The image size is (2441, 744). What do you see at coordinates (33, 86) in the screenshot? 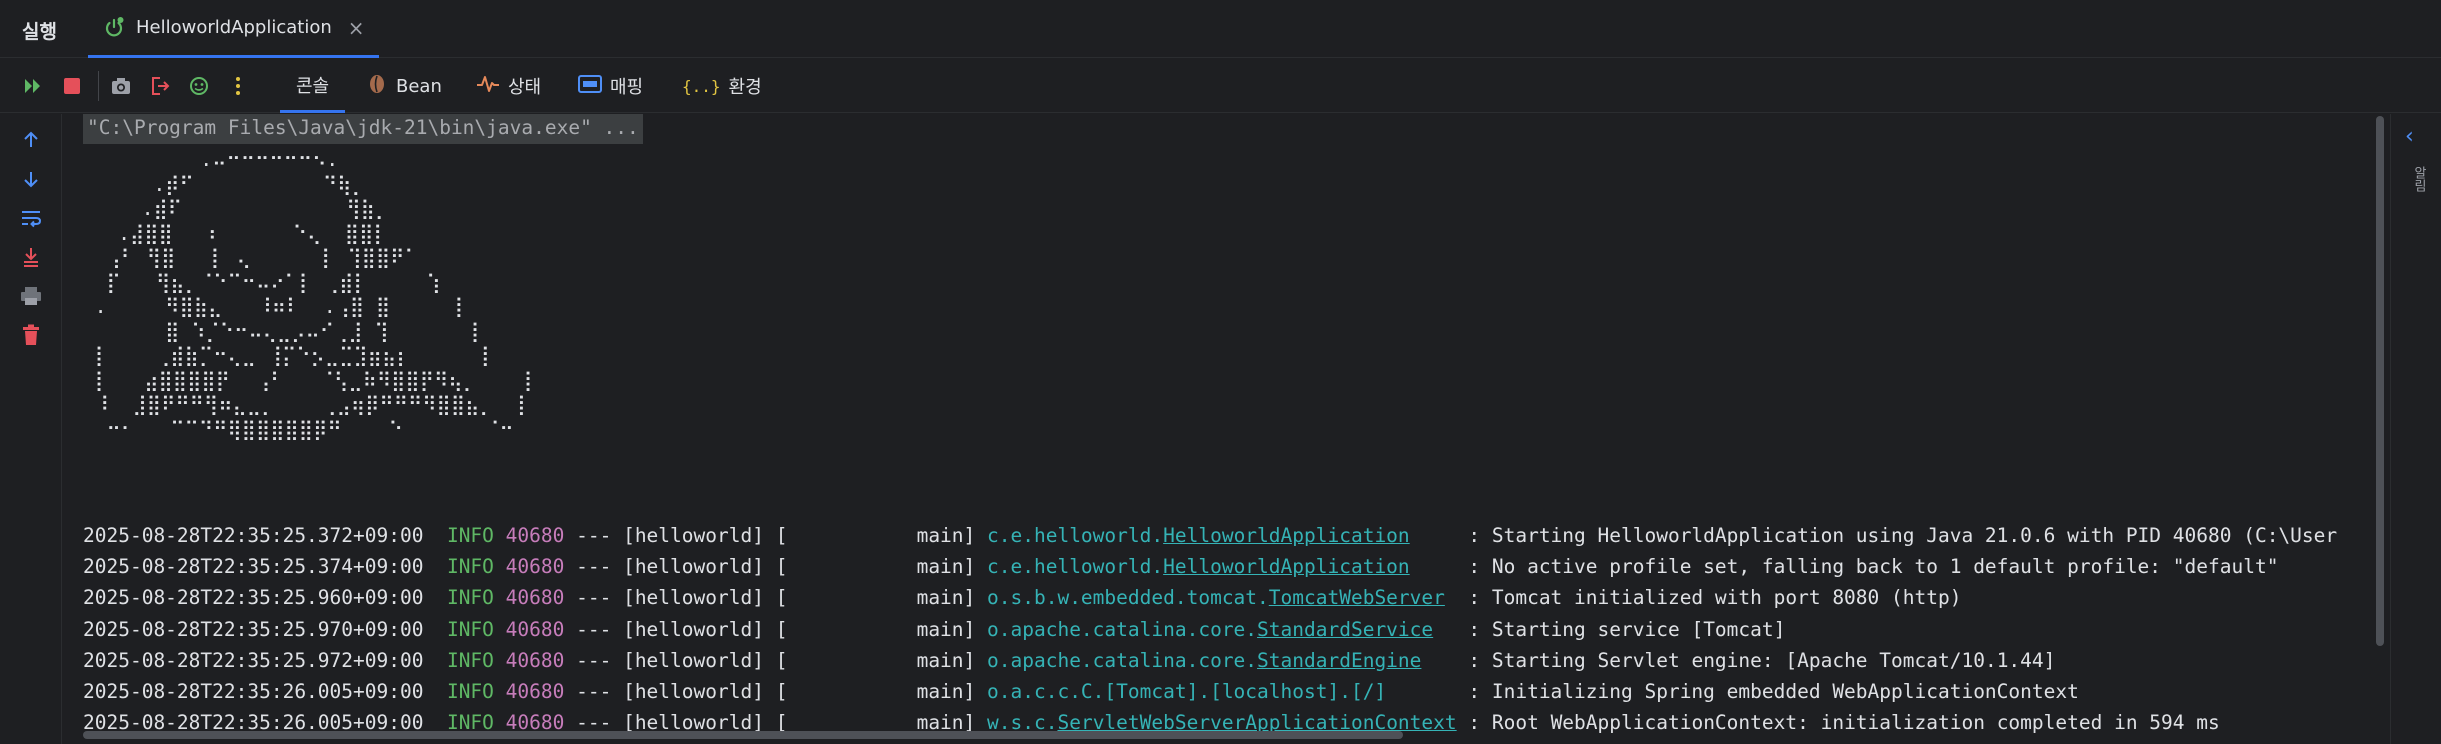
I see `rerun-icon` at bounding box center [33, 86].